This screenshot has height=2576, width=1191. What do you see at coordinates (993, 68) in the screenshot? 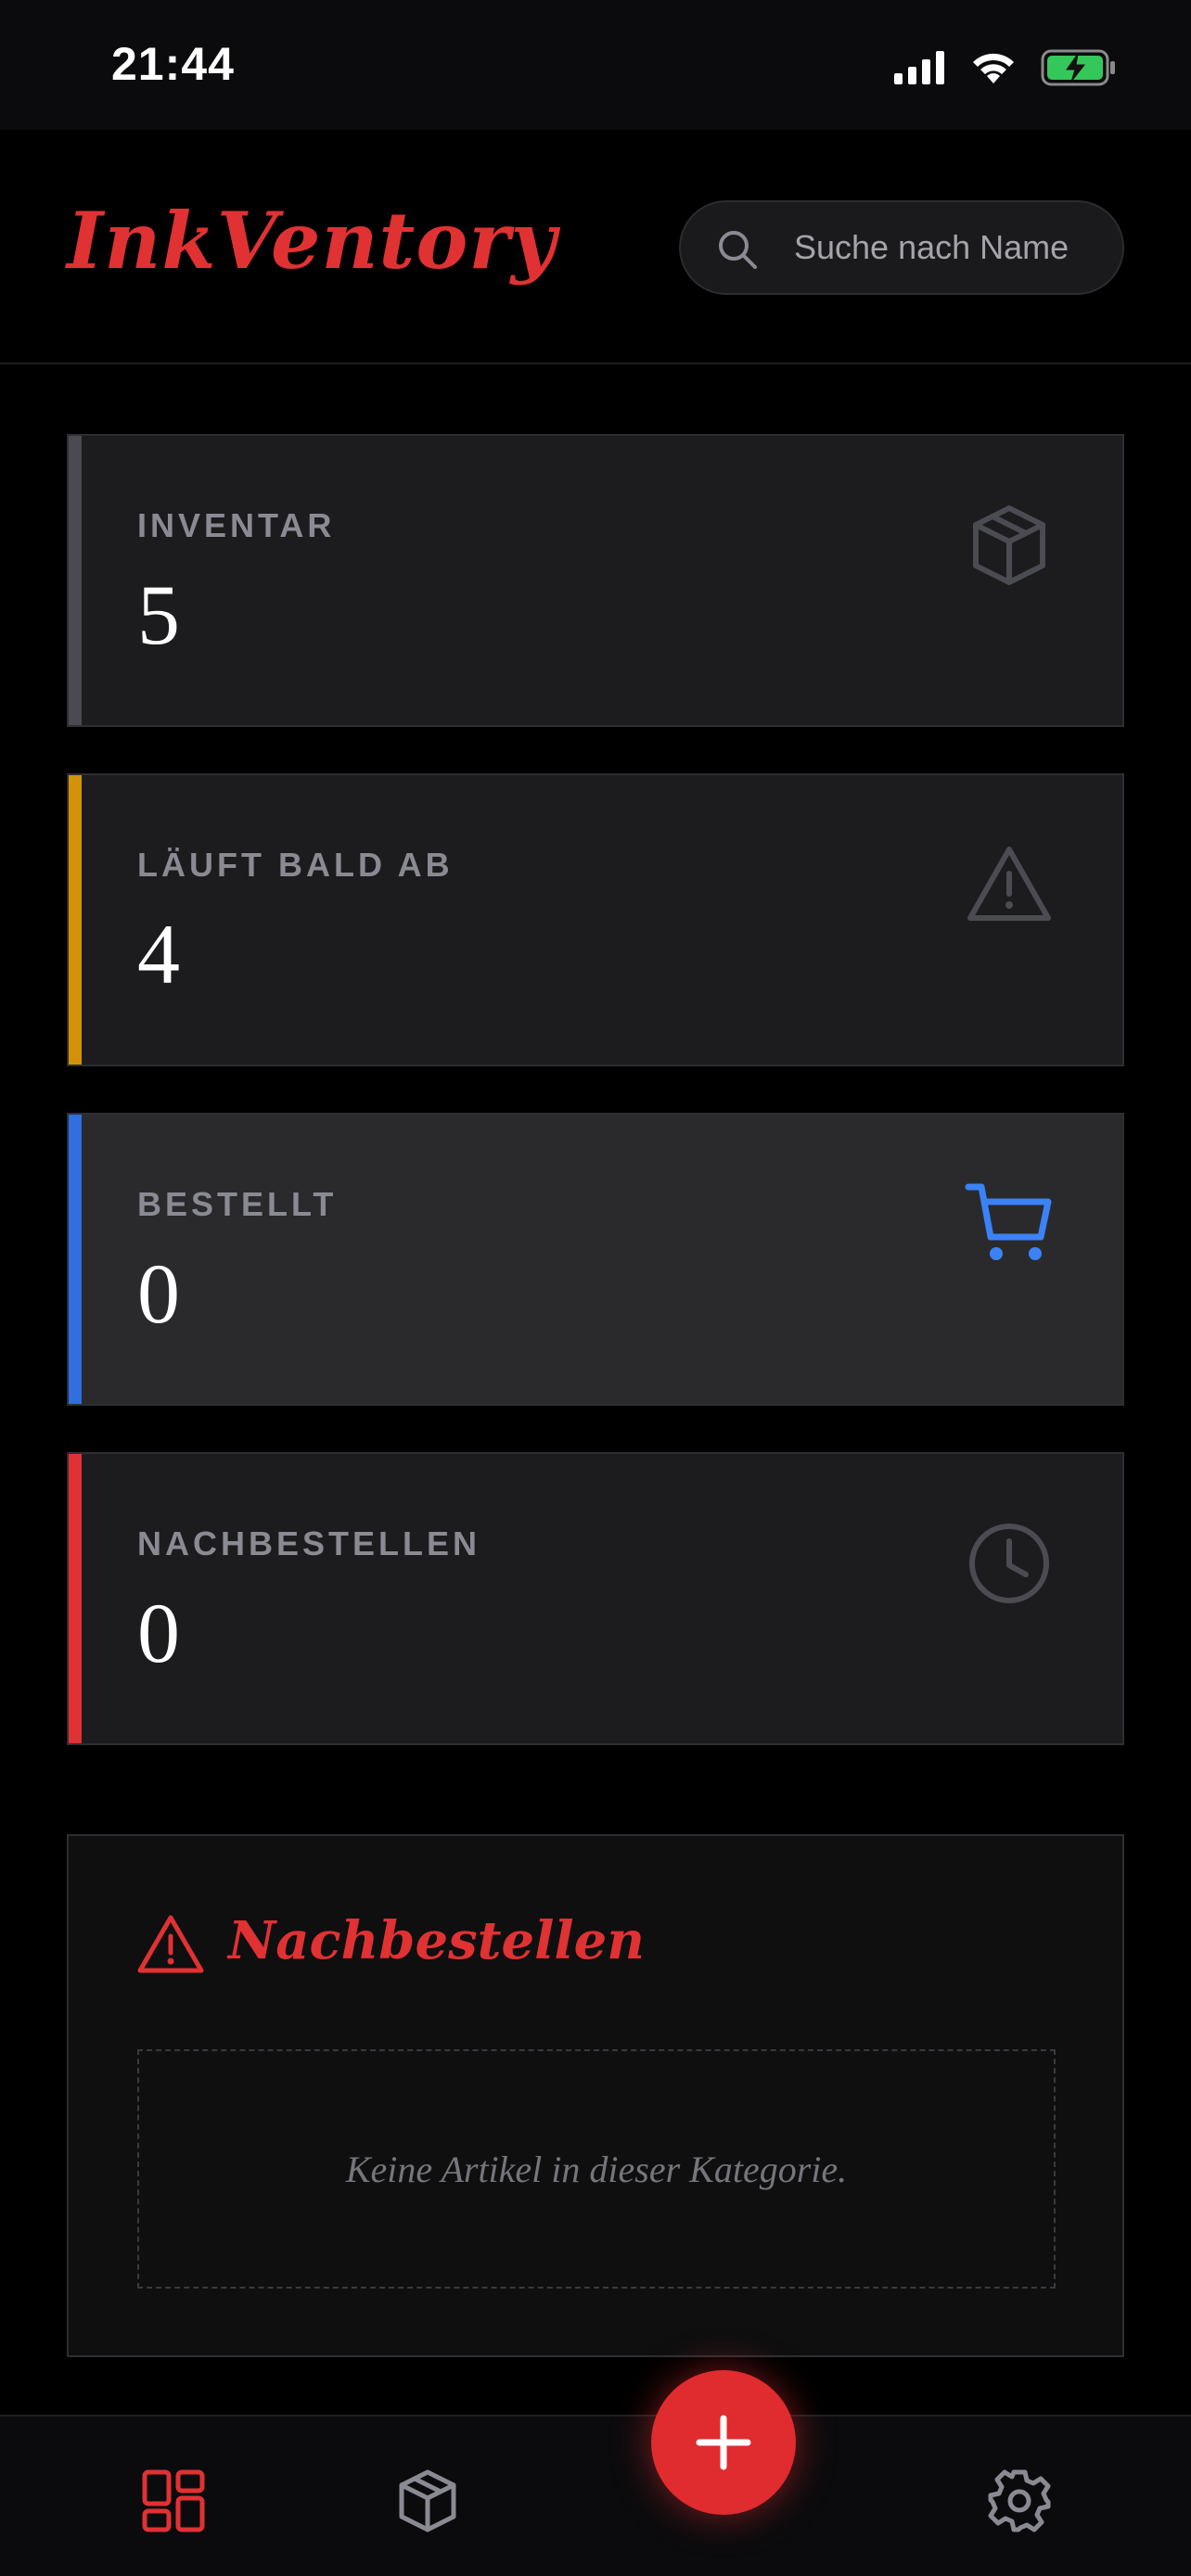
I see `wifi-icon` at bounding box center [993, 68].